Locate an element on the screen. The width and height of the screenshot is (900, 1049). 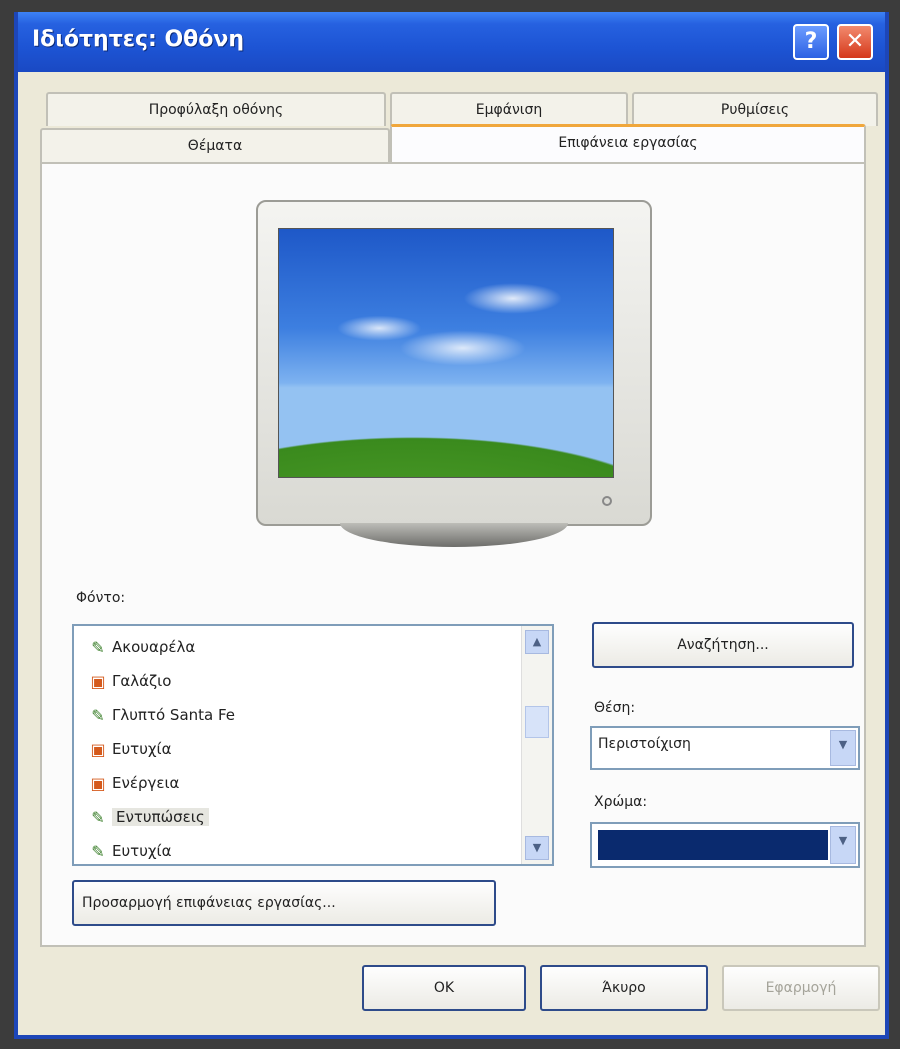
monitor-preview is located at coordinates (454, 363).